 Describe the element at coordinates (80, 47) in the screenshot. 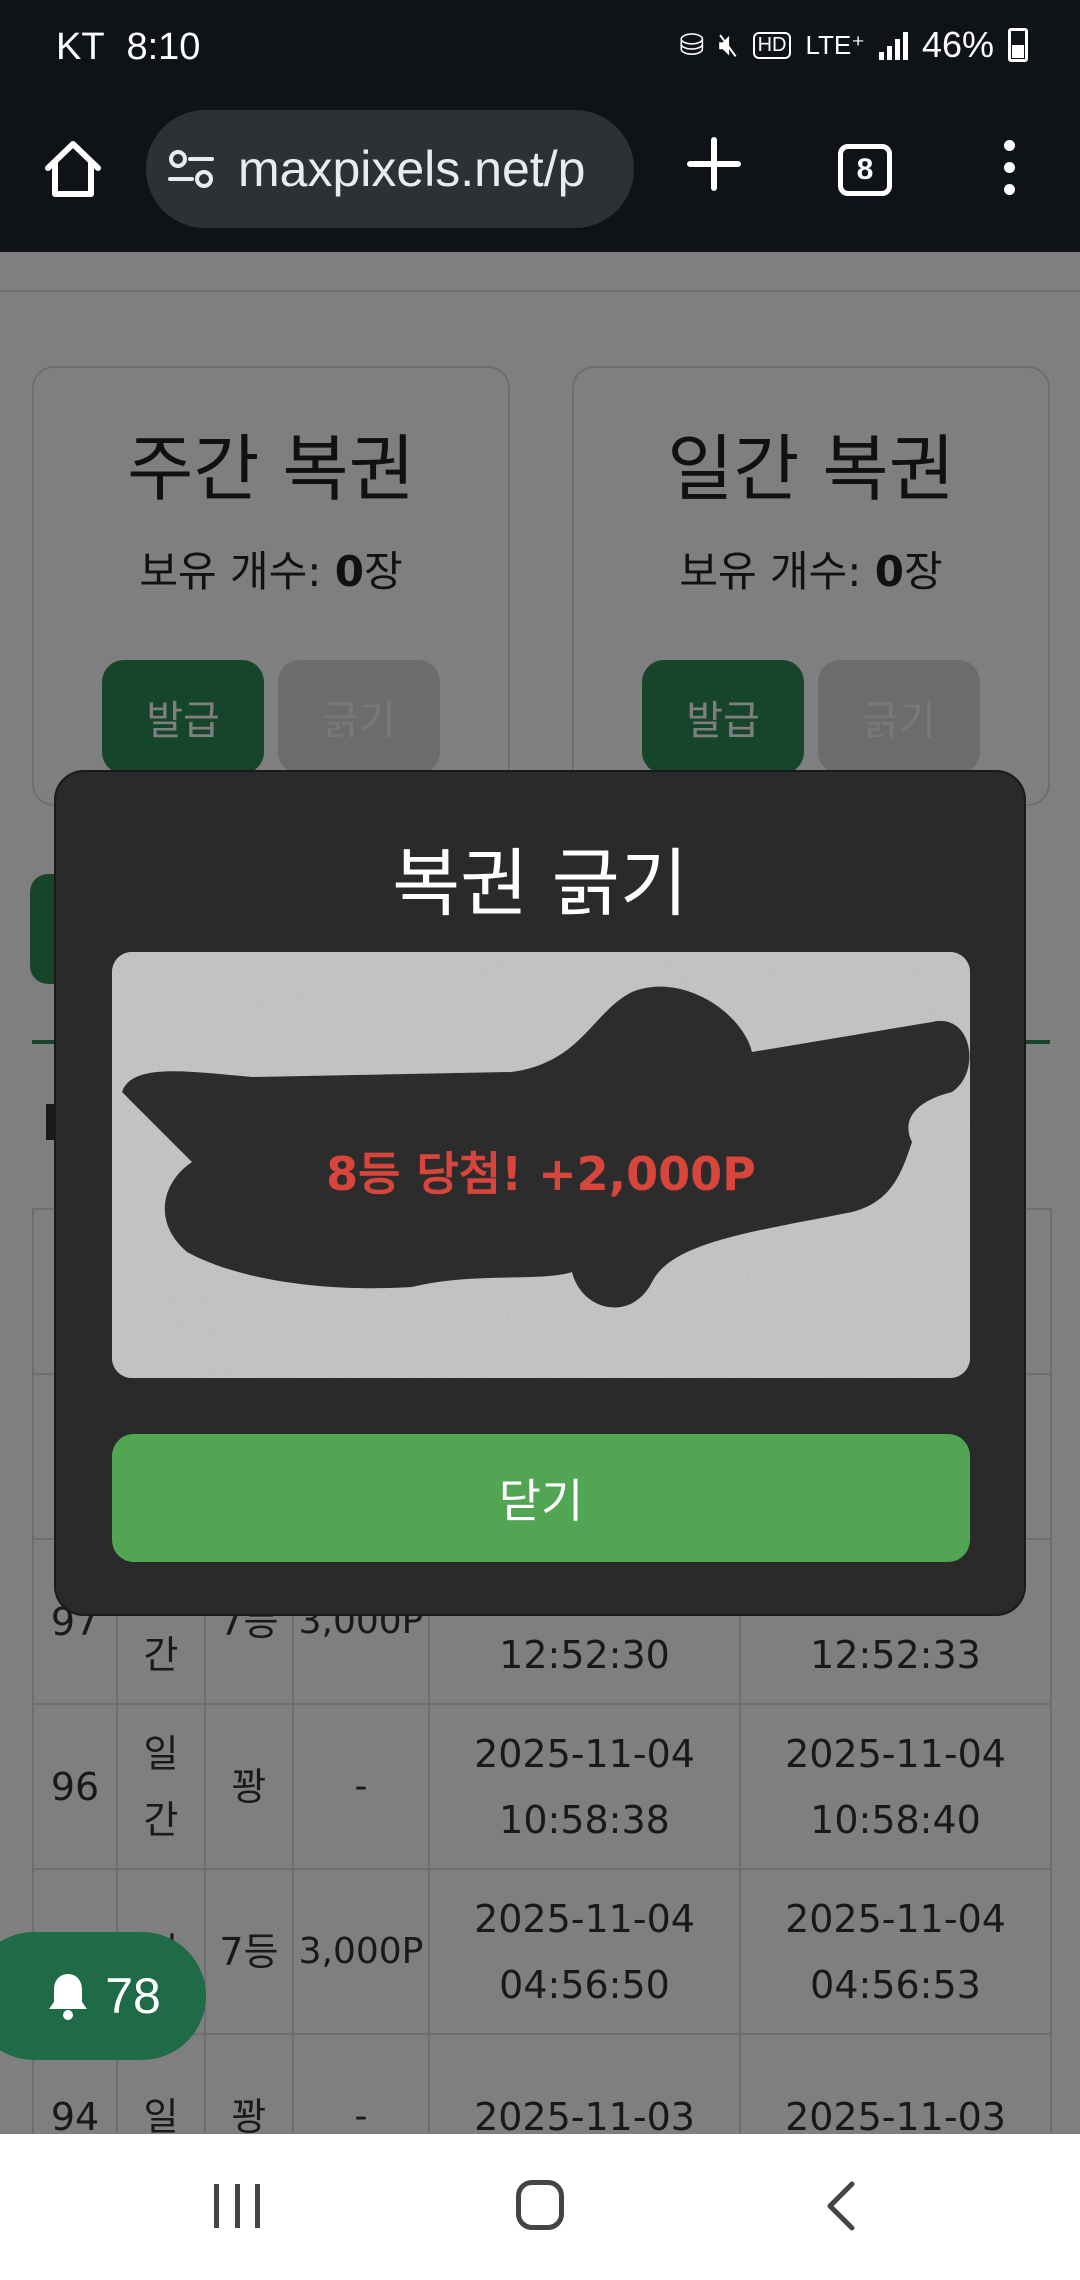

I see `carrier-label: KT` at that location.